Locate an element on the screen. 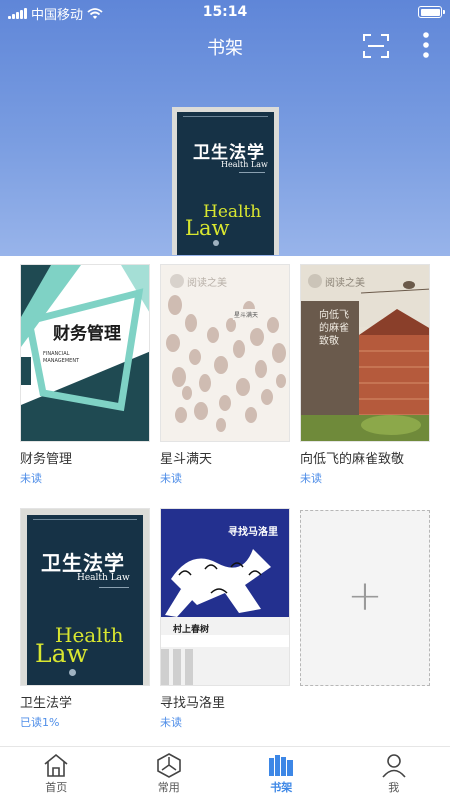 This screenshot has height=800, width=450. plus-icon: + is located at coordinates (365, 595).